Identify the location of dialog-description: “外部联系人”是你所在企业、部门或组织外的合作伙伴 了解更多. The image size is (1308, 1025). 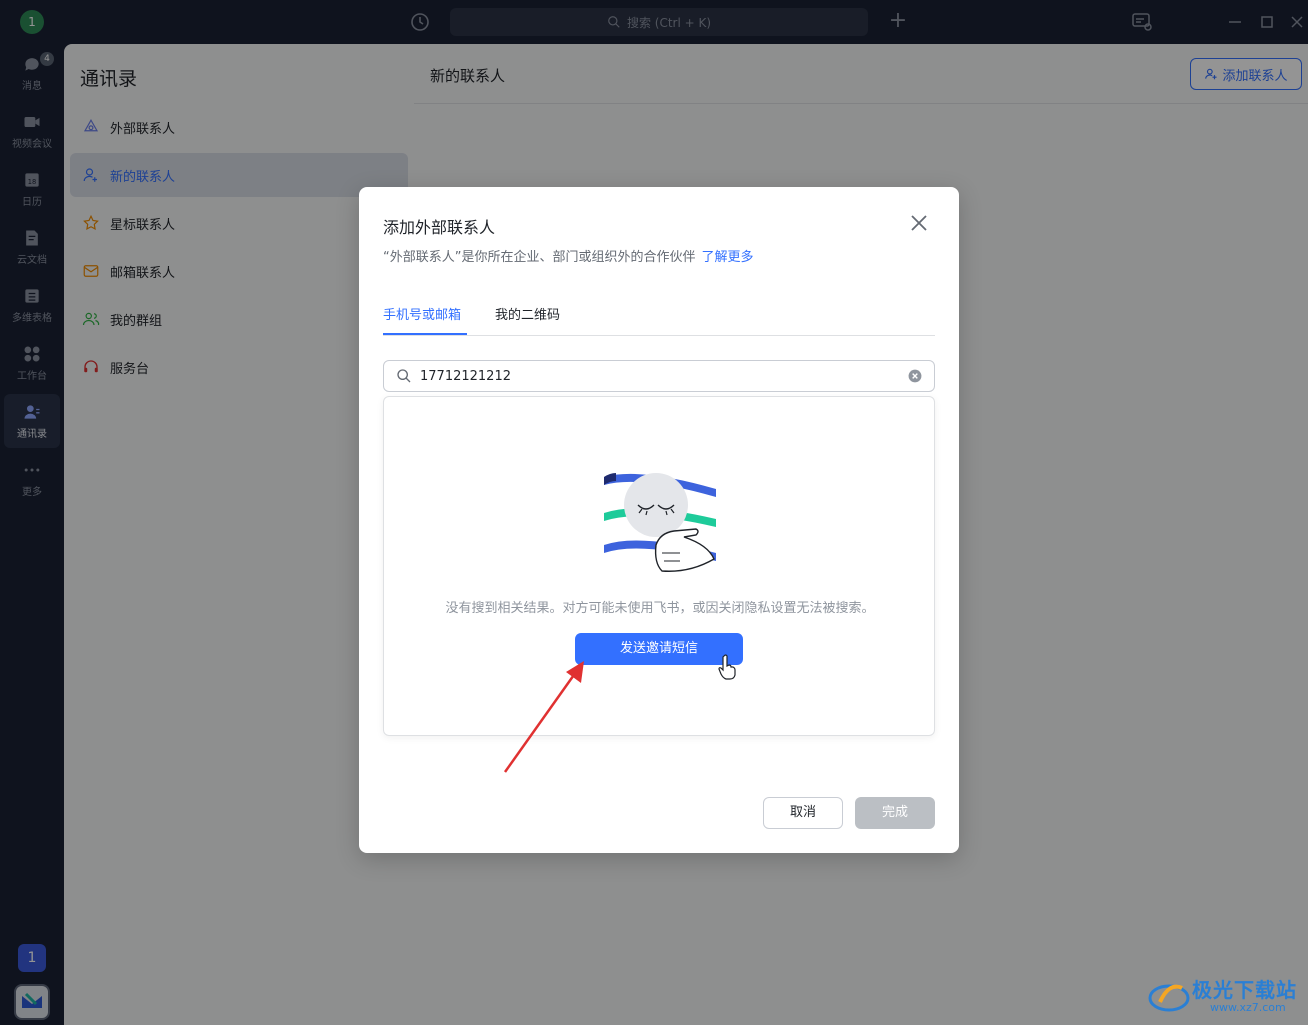
(568, 257).